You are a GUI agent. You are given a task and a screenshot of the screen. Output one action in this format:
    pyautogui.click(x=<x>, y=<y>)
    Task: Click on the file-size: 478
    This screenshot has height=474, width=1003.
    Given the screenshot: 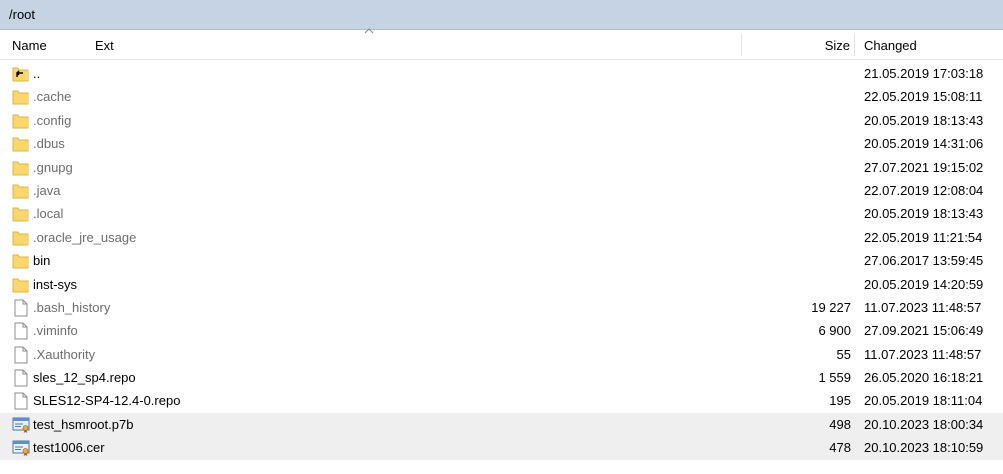 What is the action you would take?
    pyautogui.click(x=840, y=448)
    